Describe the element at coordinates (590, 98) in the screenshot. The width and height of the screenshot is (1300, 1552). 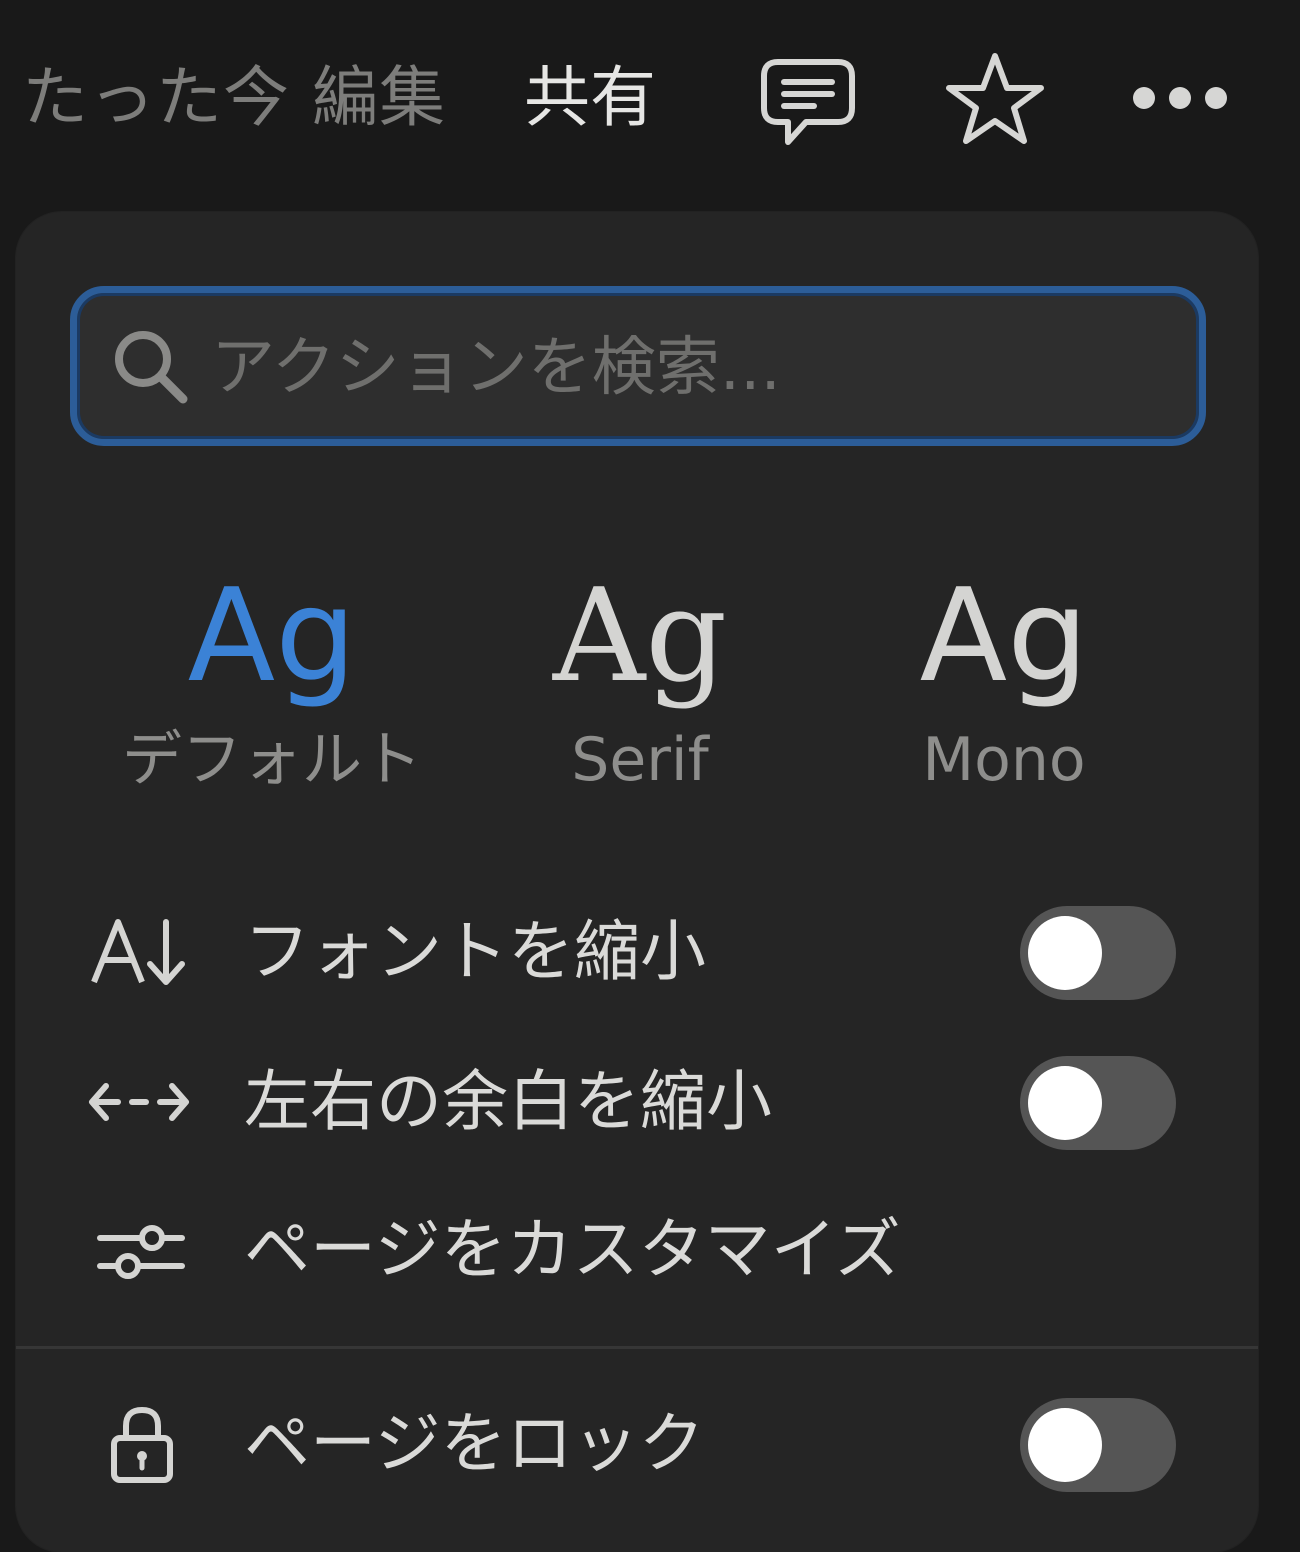
I see `share-button: 共有` at that location.